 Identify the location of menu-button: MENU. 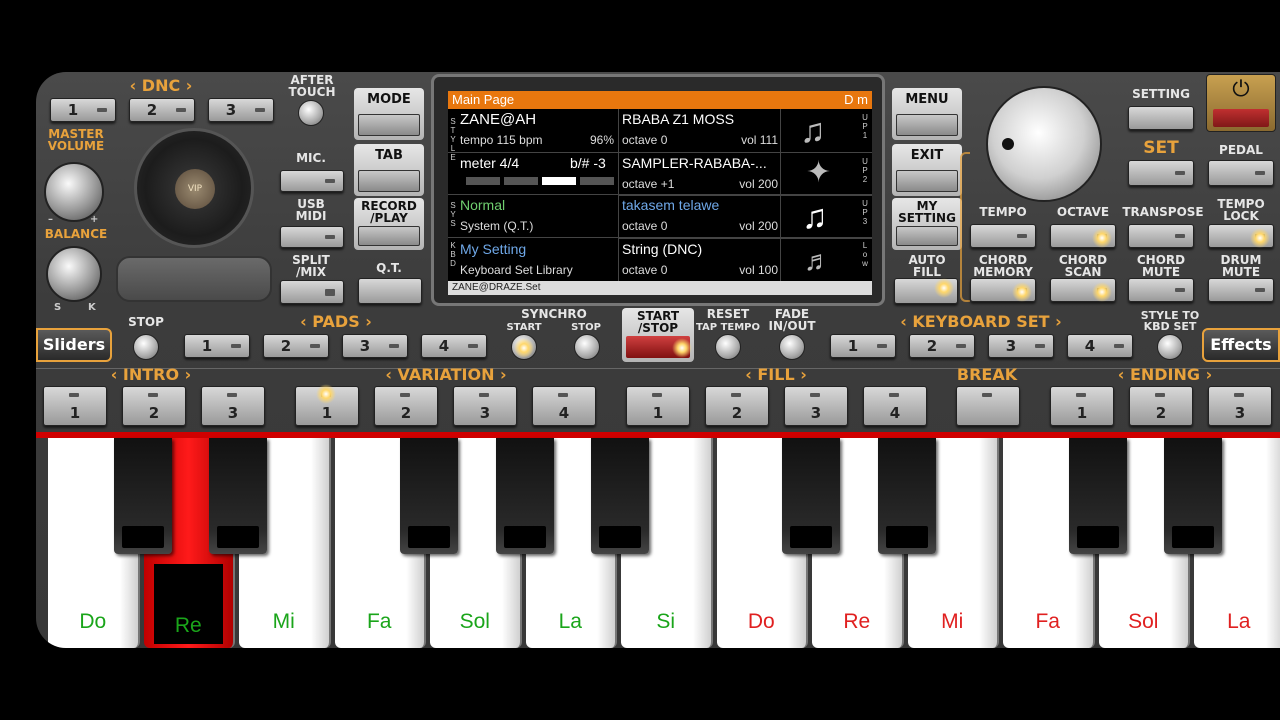
(927, 114).